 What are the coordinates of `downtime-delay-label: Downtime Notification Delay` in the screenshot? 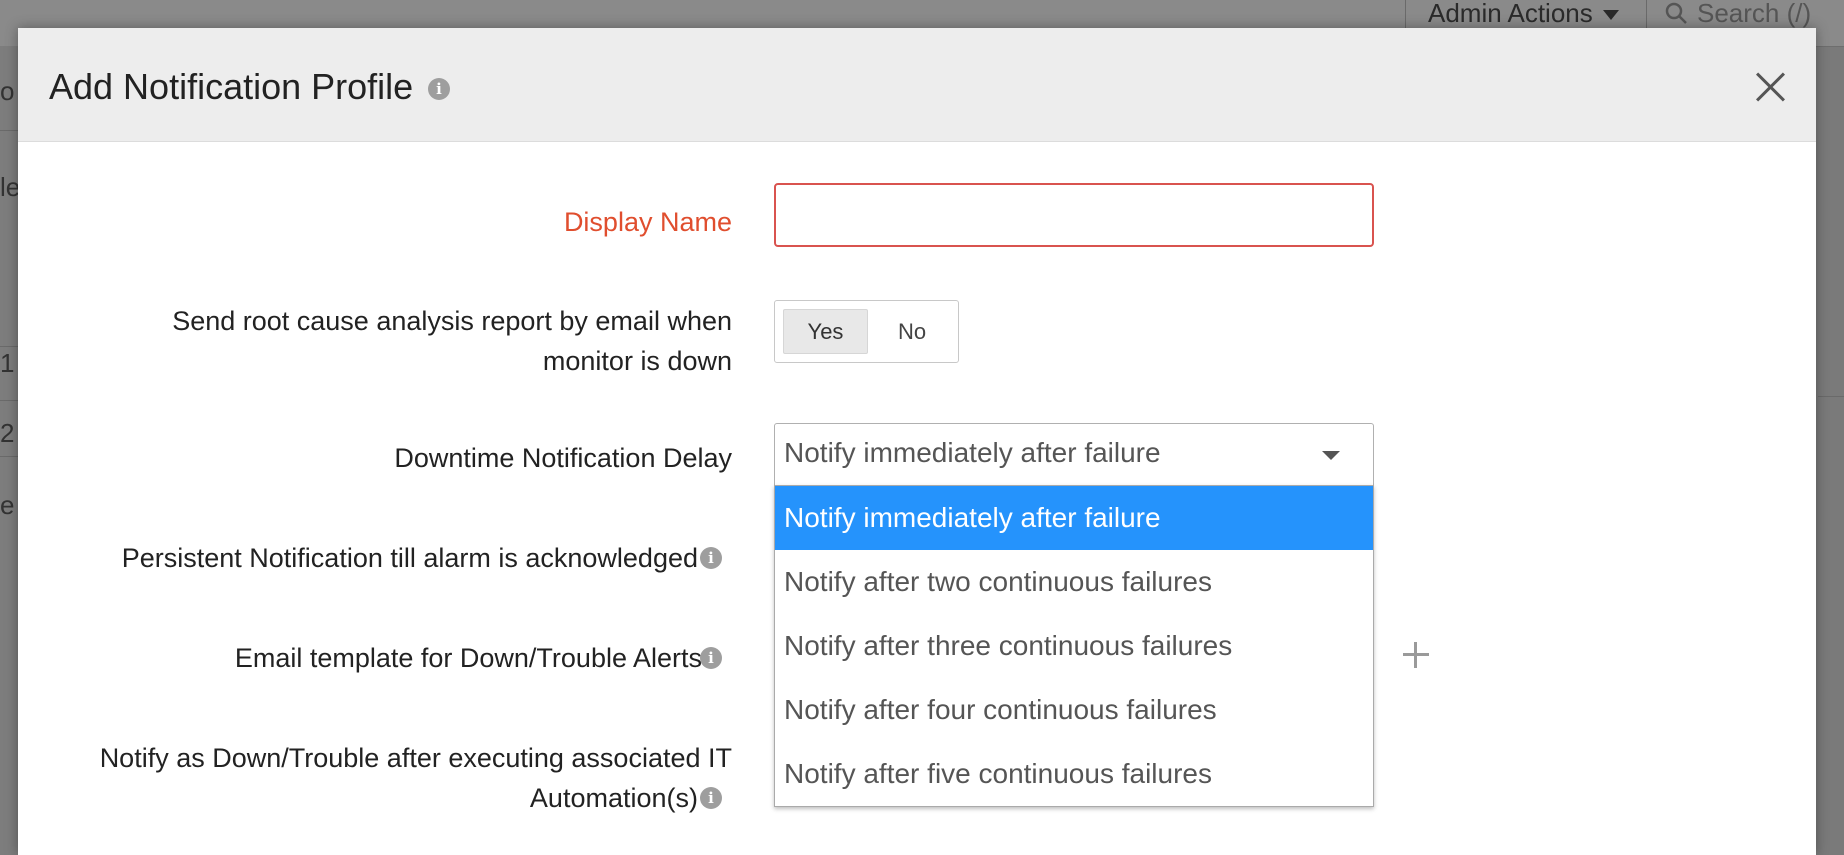 It's located at (563, 458).